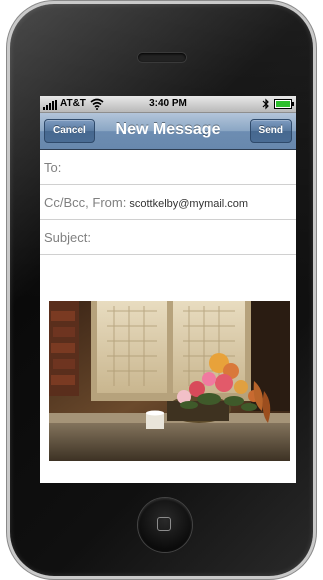  What do you see at coordinates (67, 237) in the screenshot?
I see `subject-label: Subject:` at bounding box center [67, 237].